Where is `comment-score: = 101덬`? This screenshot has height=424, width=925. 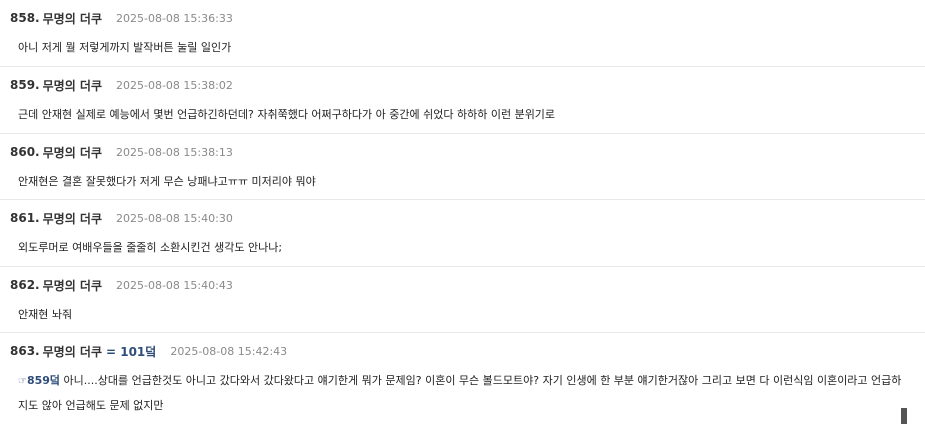
comment-score: = 101덬 is located at coordinates (131, 351).